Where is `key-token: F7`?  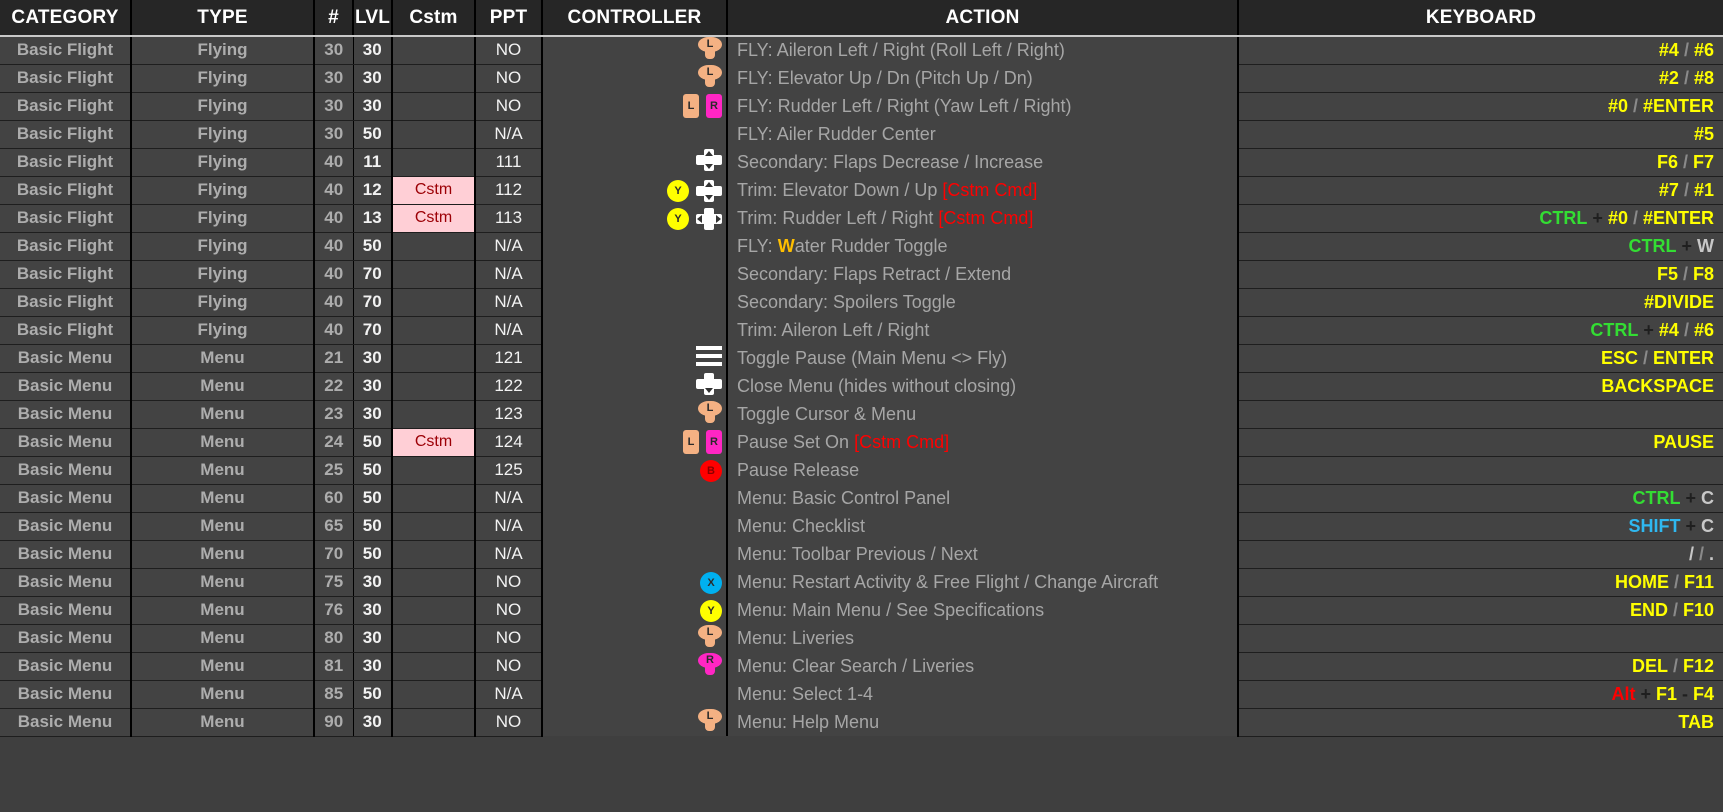 key-token: F7 is located at coordinates (1703, 161).